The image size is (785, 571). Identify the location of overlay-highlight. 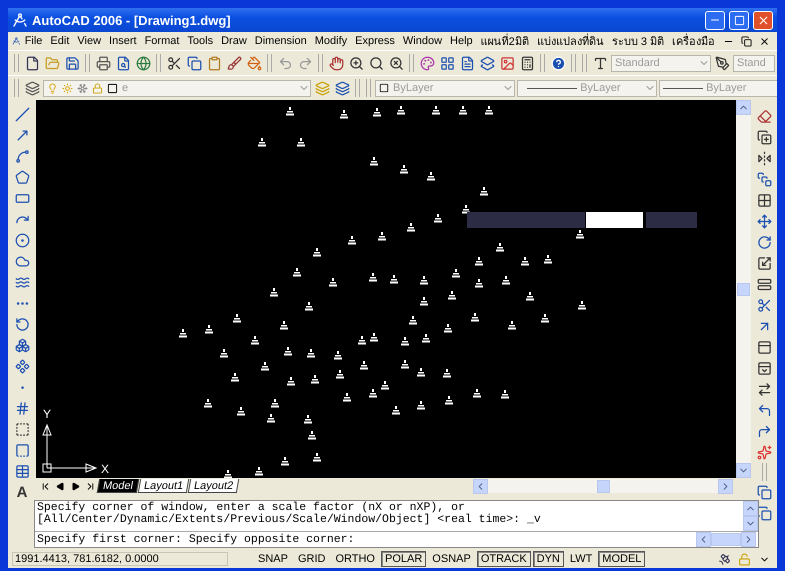
(614, 220).